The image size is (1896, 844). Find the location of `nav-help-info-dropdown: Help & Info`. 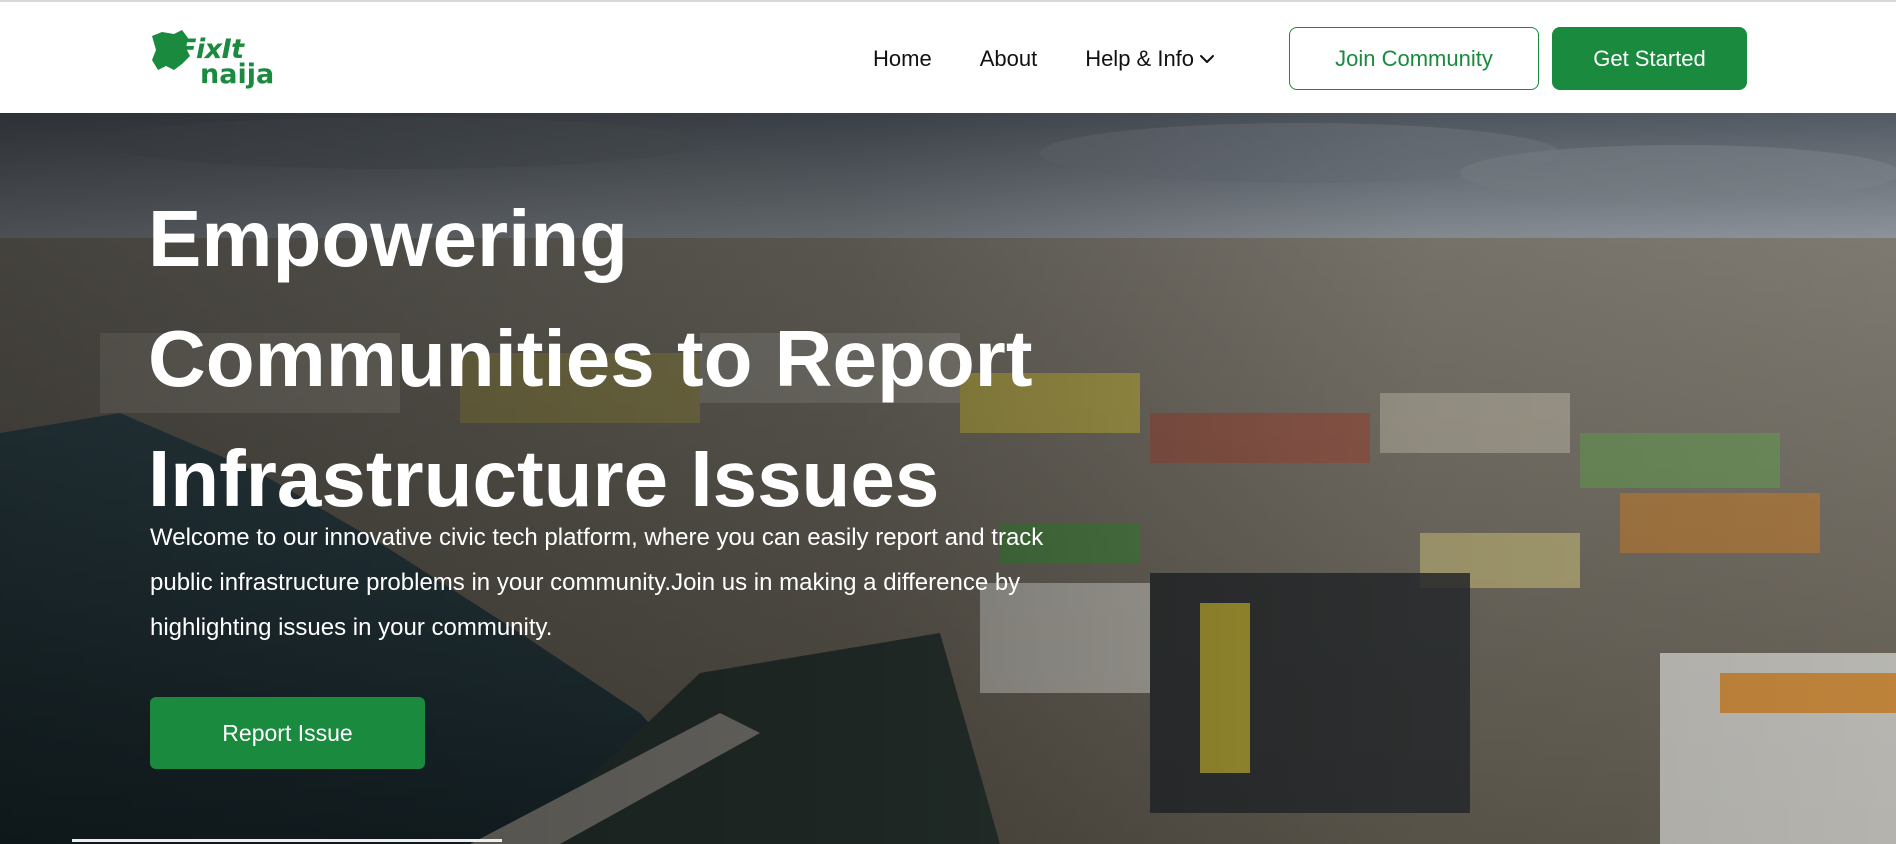

nav-help-info-dropdown: Help & Info is located at coordinates (1150, 59).